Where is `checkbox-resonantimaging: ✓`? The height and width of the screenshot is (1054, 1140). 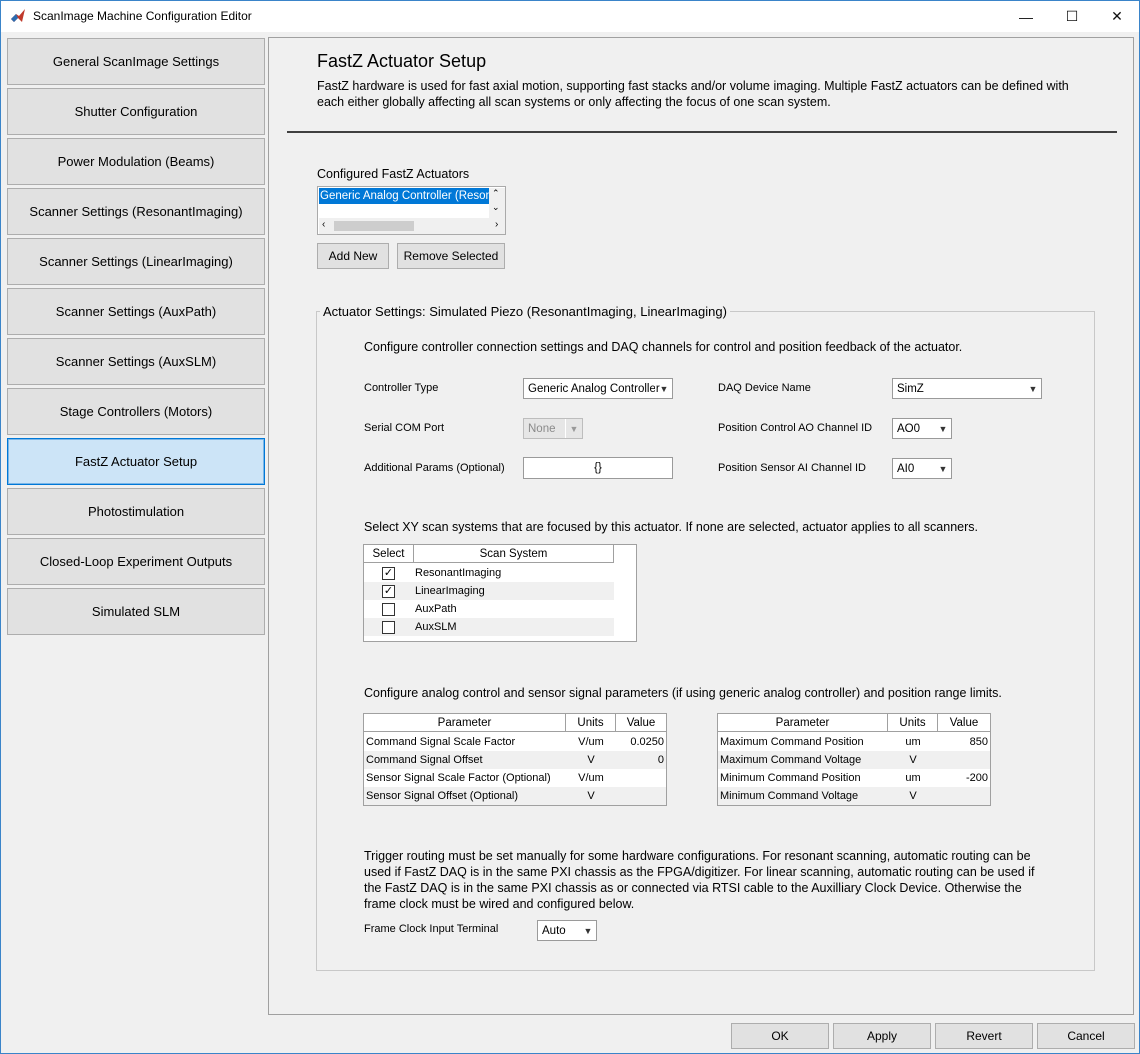
checkbox-resonantimaging: ✓ is located at coordinates (388, 573).